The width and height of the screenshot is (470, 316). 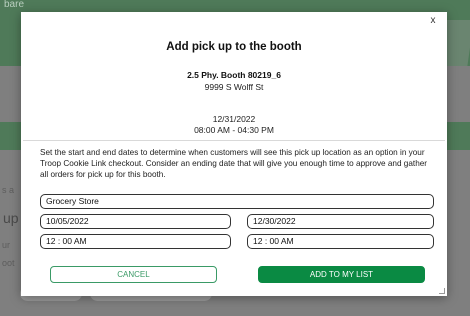 I want to click on booth-name: 2.5 Phy. Booth 80219_6, so click(x=234, y=75).